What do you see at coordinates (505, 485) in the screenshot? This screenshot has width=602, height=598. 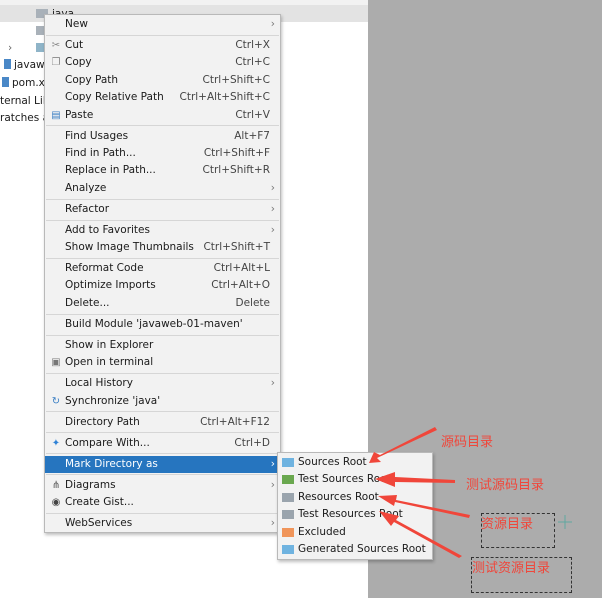 I see `annotation-test-sources: 测试源码目录` at bounding box center [505, 485].